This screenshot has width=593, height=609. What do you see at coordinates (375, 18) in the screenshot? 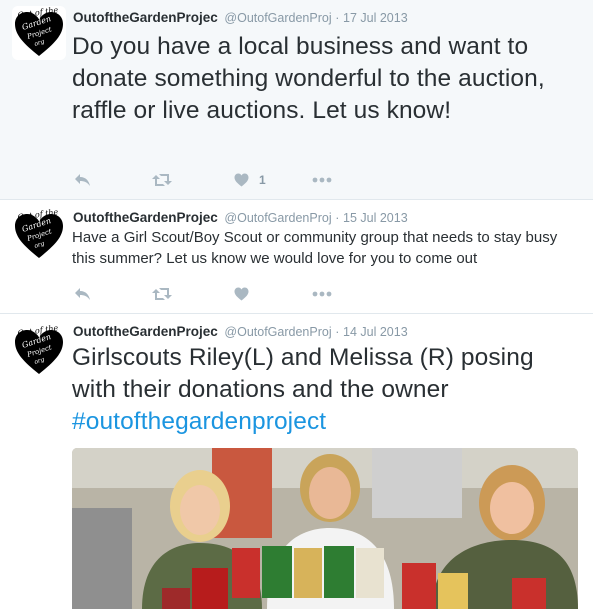
I see `tweet-date: 17 Jul 2013` at bounding box center [375, 18].